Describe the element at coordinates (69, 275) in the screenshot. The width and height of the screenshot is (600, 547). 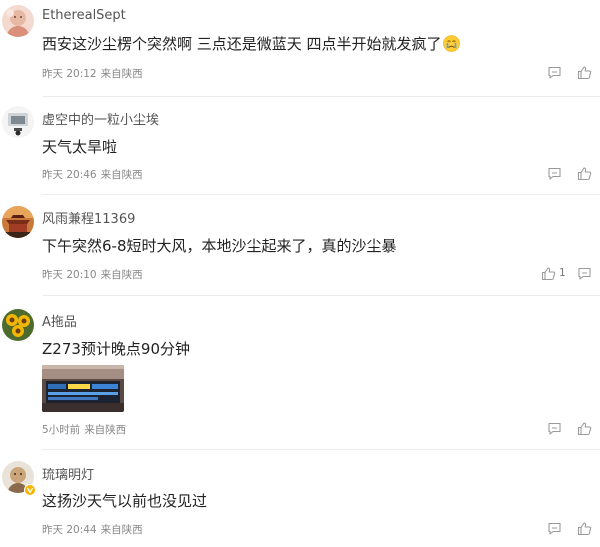
I see `comment-time: 昨天 20:10` at that location.